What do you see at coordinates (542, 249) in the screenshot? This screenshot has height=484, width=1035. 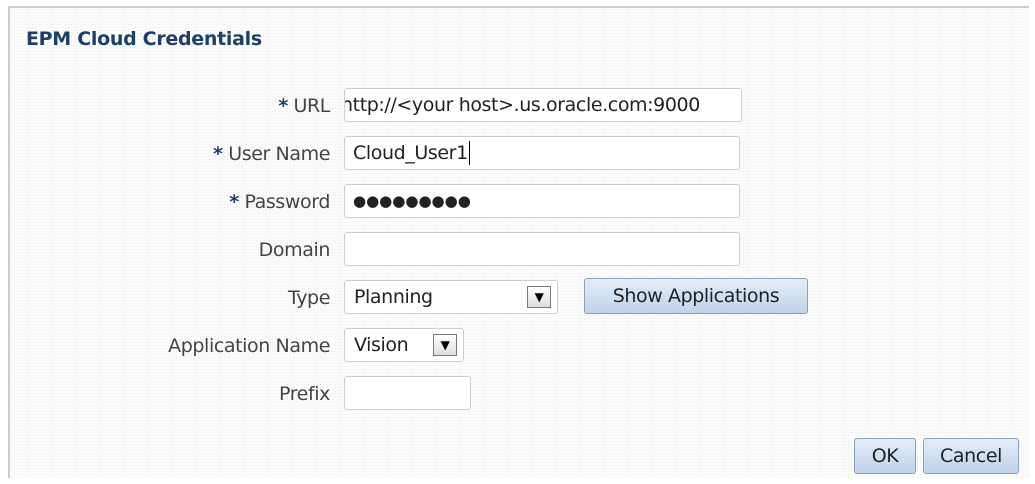 I see `domain-input` at bounding box center [542, 249].